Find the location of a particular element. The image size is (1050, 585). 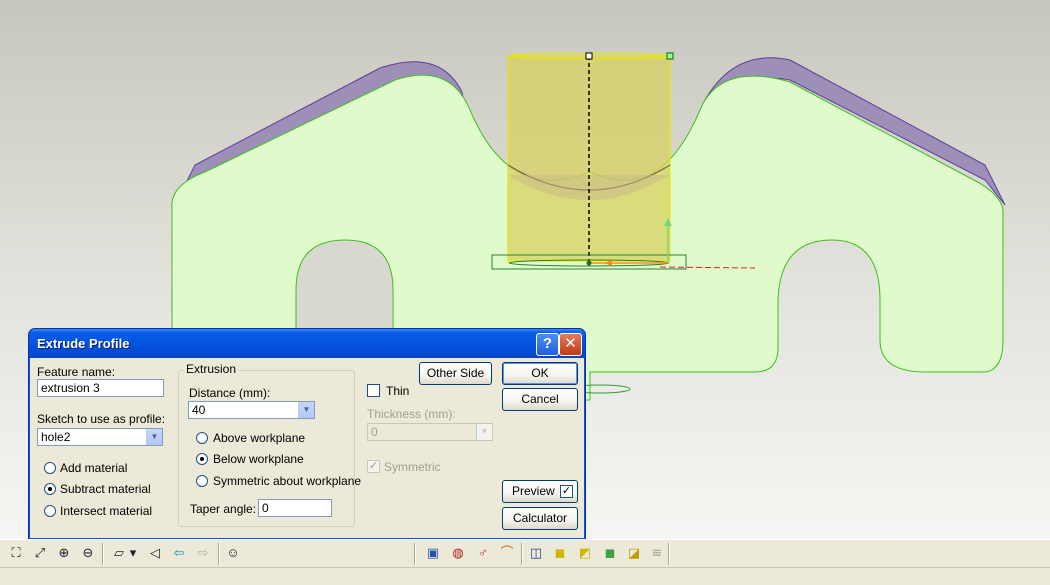

distance-label: Distance (mm): is located at coordinates (230, 393).